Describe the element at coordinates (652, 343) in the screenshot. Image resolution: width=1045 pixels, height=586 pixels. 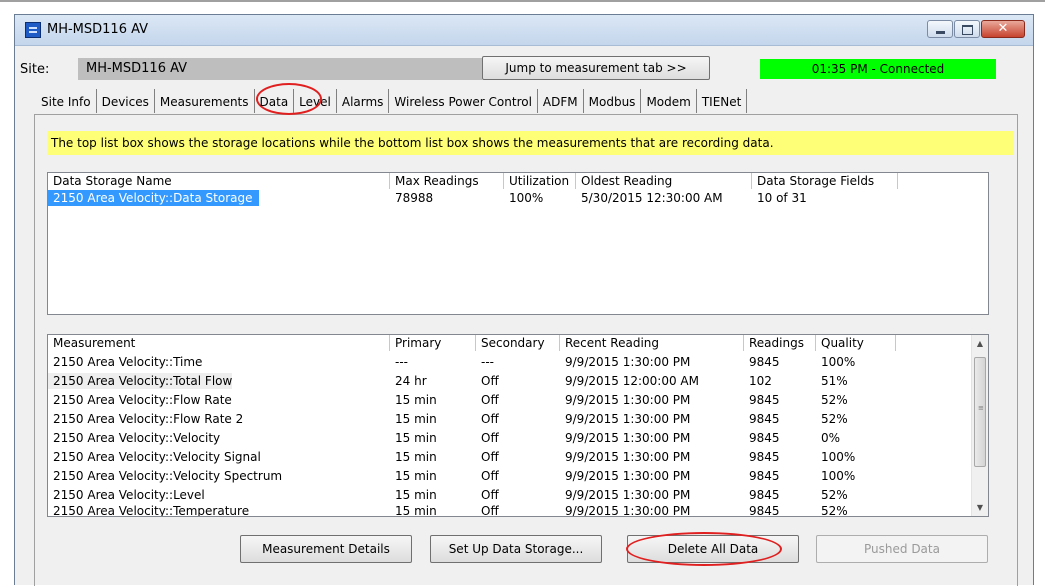
I see `column-header-recent-reading: Recent Reading` at that location.